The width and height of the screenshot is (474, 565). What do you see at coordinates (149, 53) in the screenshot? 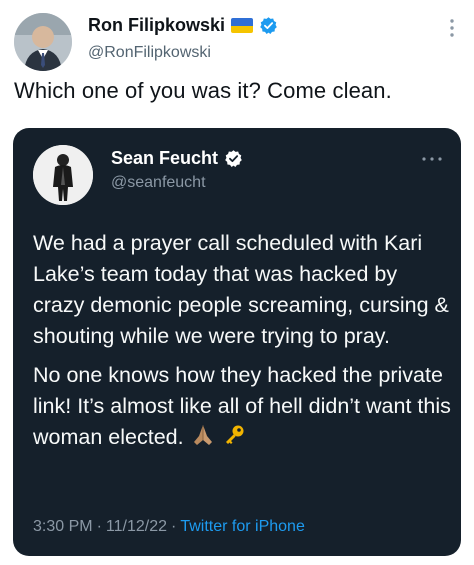
I see `author-handle: @RonFilipkowski` at bounding box center [149, 53].